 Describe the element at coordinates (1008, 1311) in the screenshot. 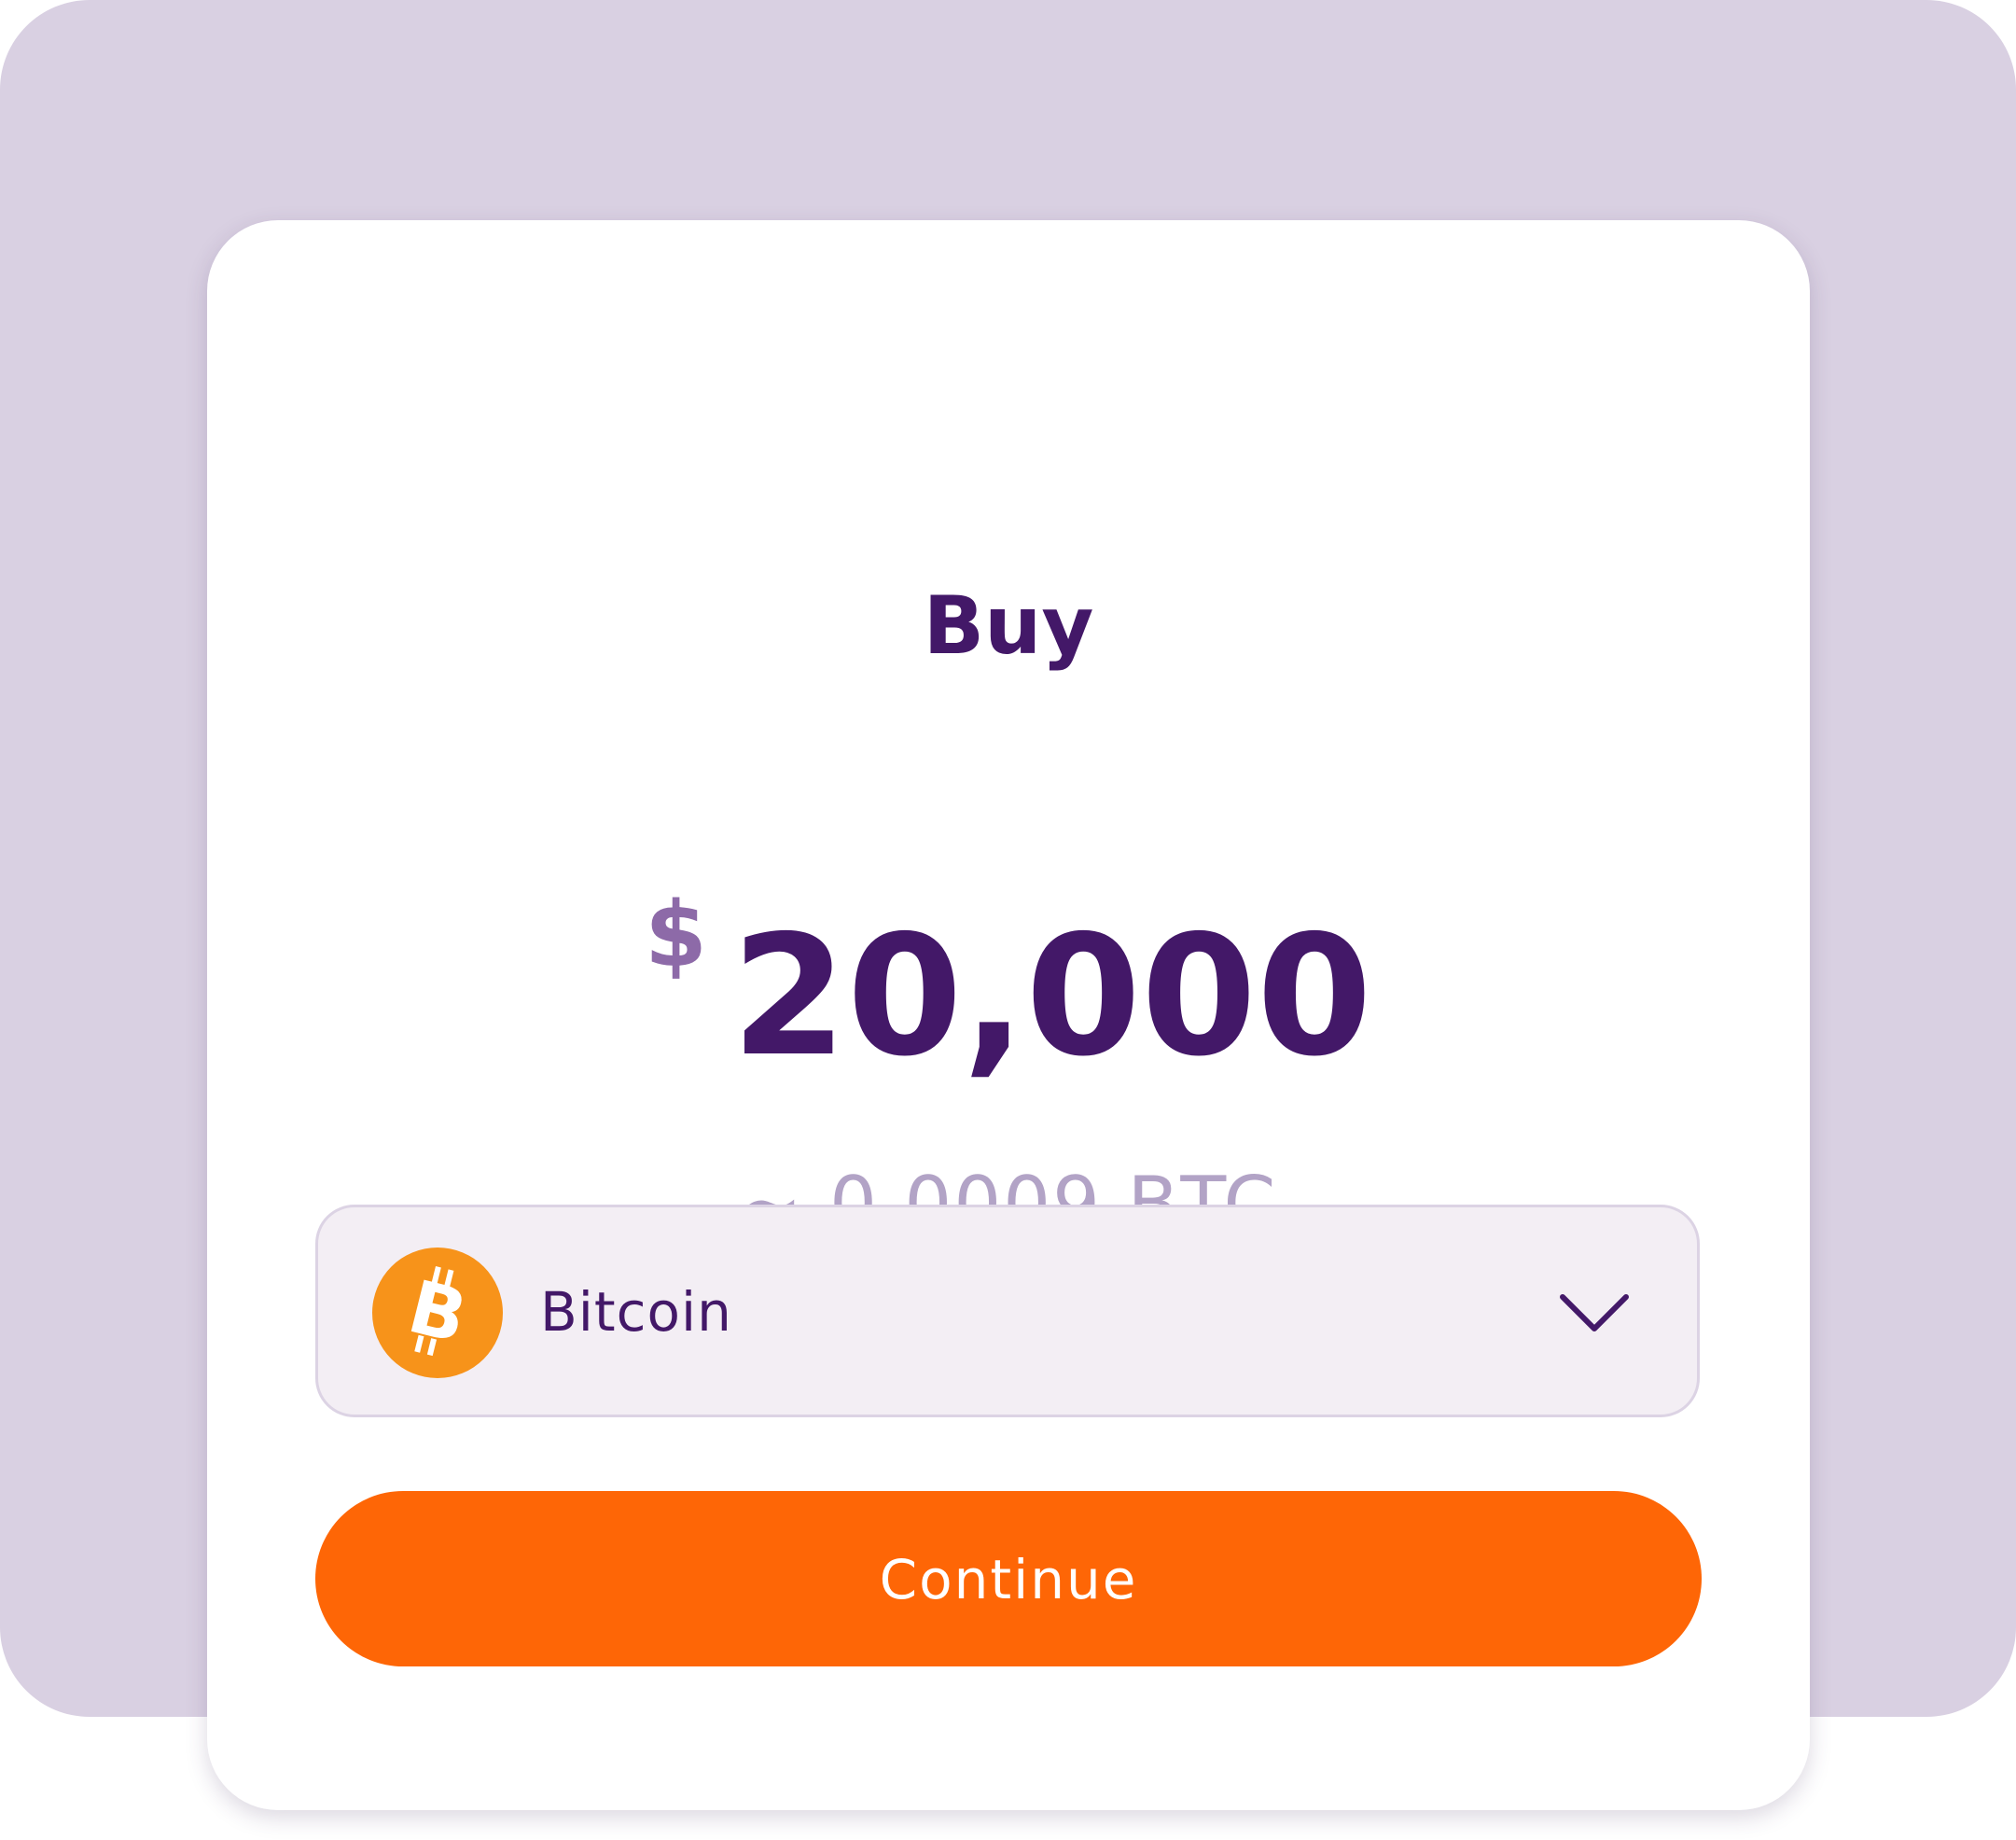

I see `asset-selector: B Bitcoin` at that location.